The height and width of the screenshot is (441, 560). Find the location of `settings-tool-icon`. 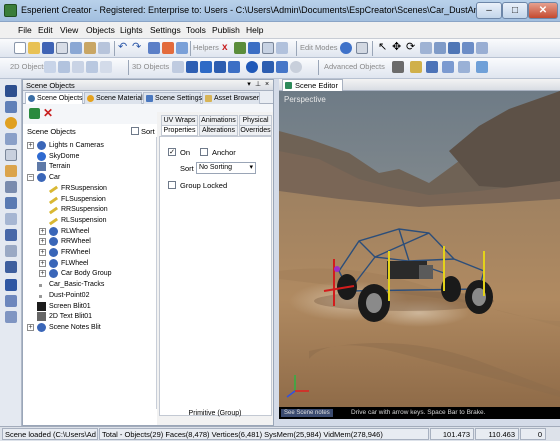

settings-tool-icon is located at coordinates (11, 187).